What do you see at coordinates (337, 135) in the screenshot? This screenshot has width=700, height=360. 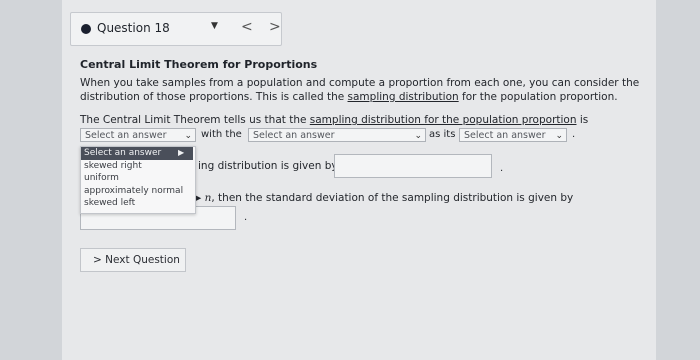 I see `center-select: Select an answer ⌄` at bounding box center [337, 135].